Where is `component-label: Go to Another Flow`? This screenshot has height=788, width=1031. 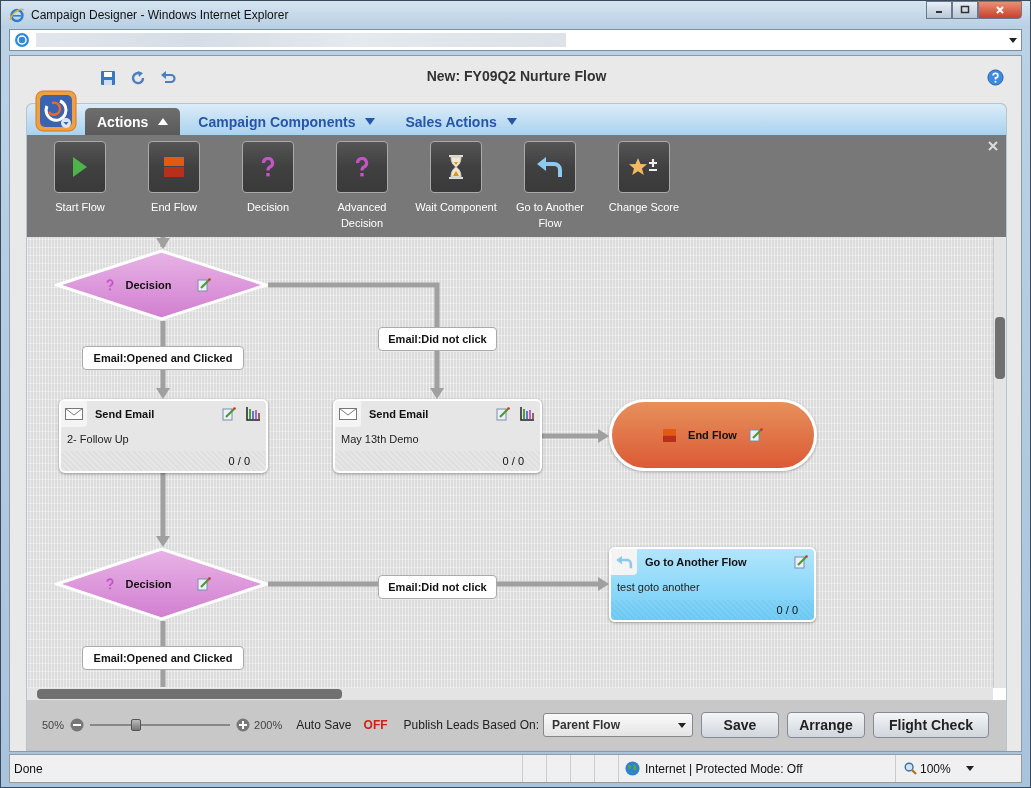 component-label: Go to Another Flow is located at coordinates (550, 215).